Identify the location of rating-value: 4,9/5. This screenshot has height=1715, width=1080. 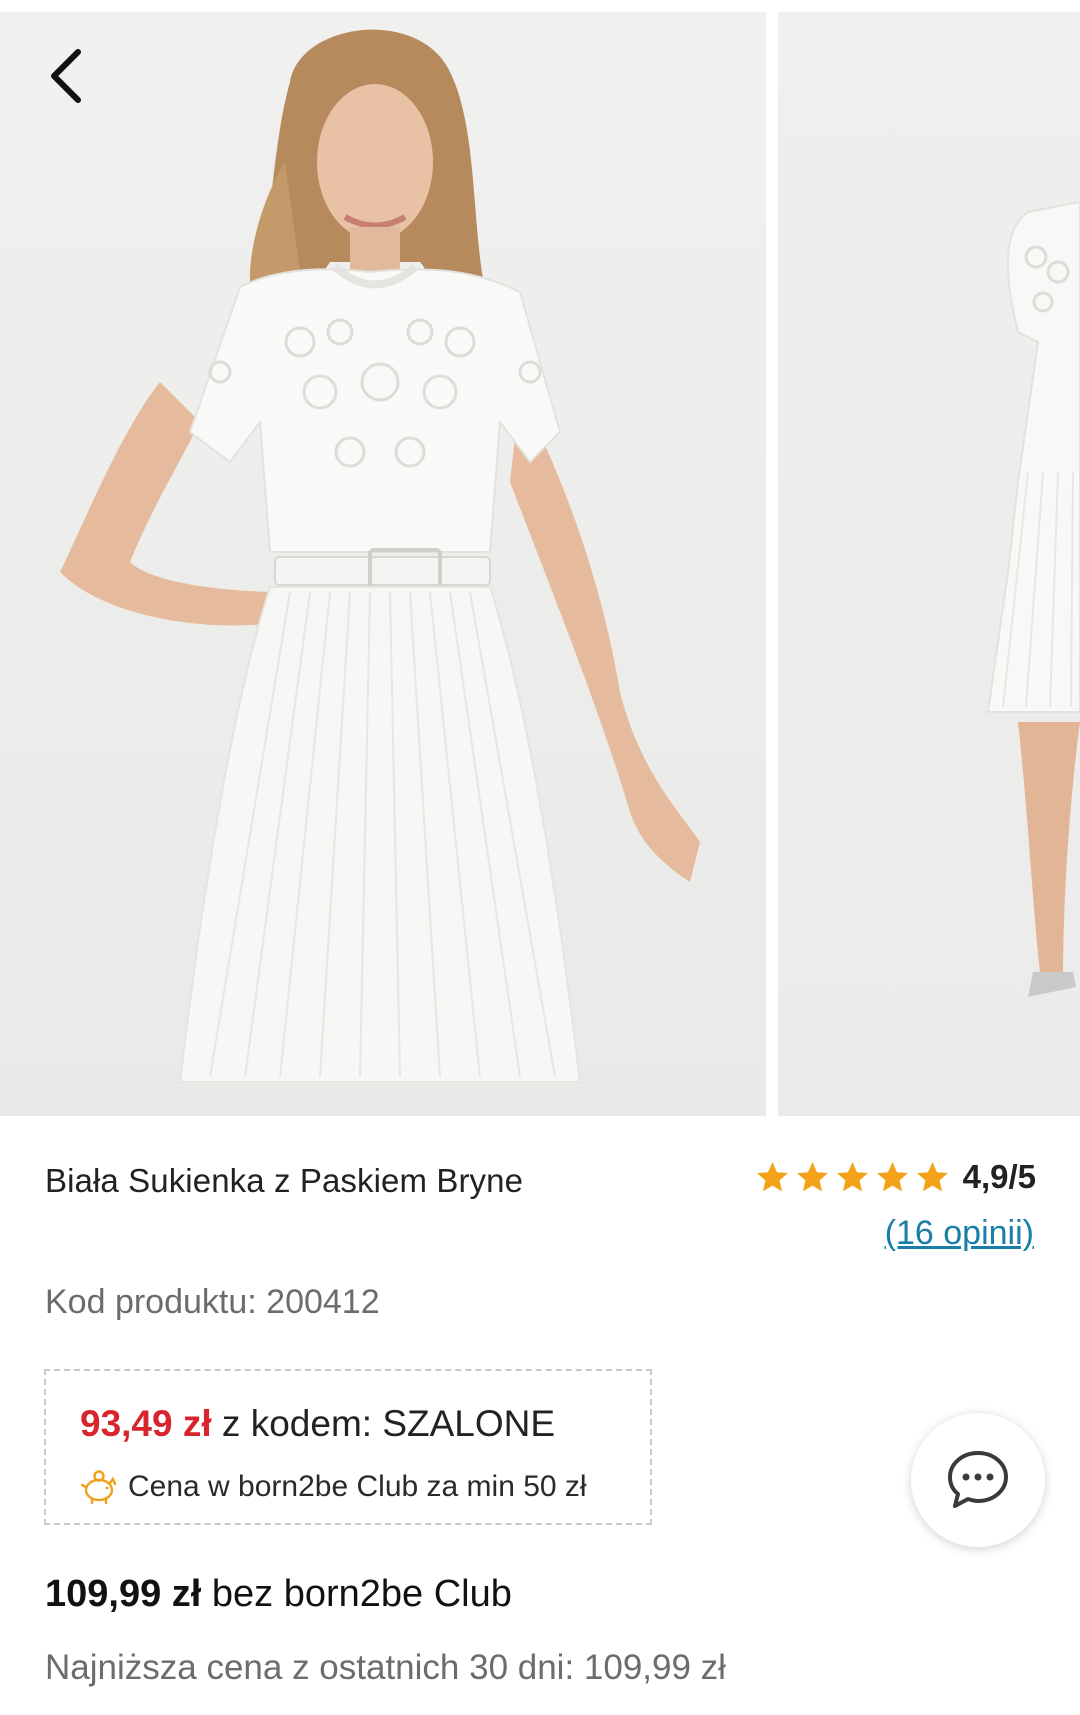
(999, 1176).